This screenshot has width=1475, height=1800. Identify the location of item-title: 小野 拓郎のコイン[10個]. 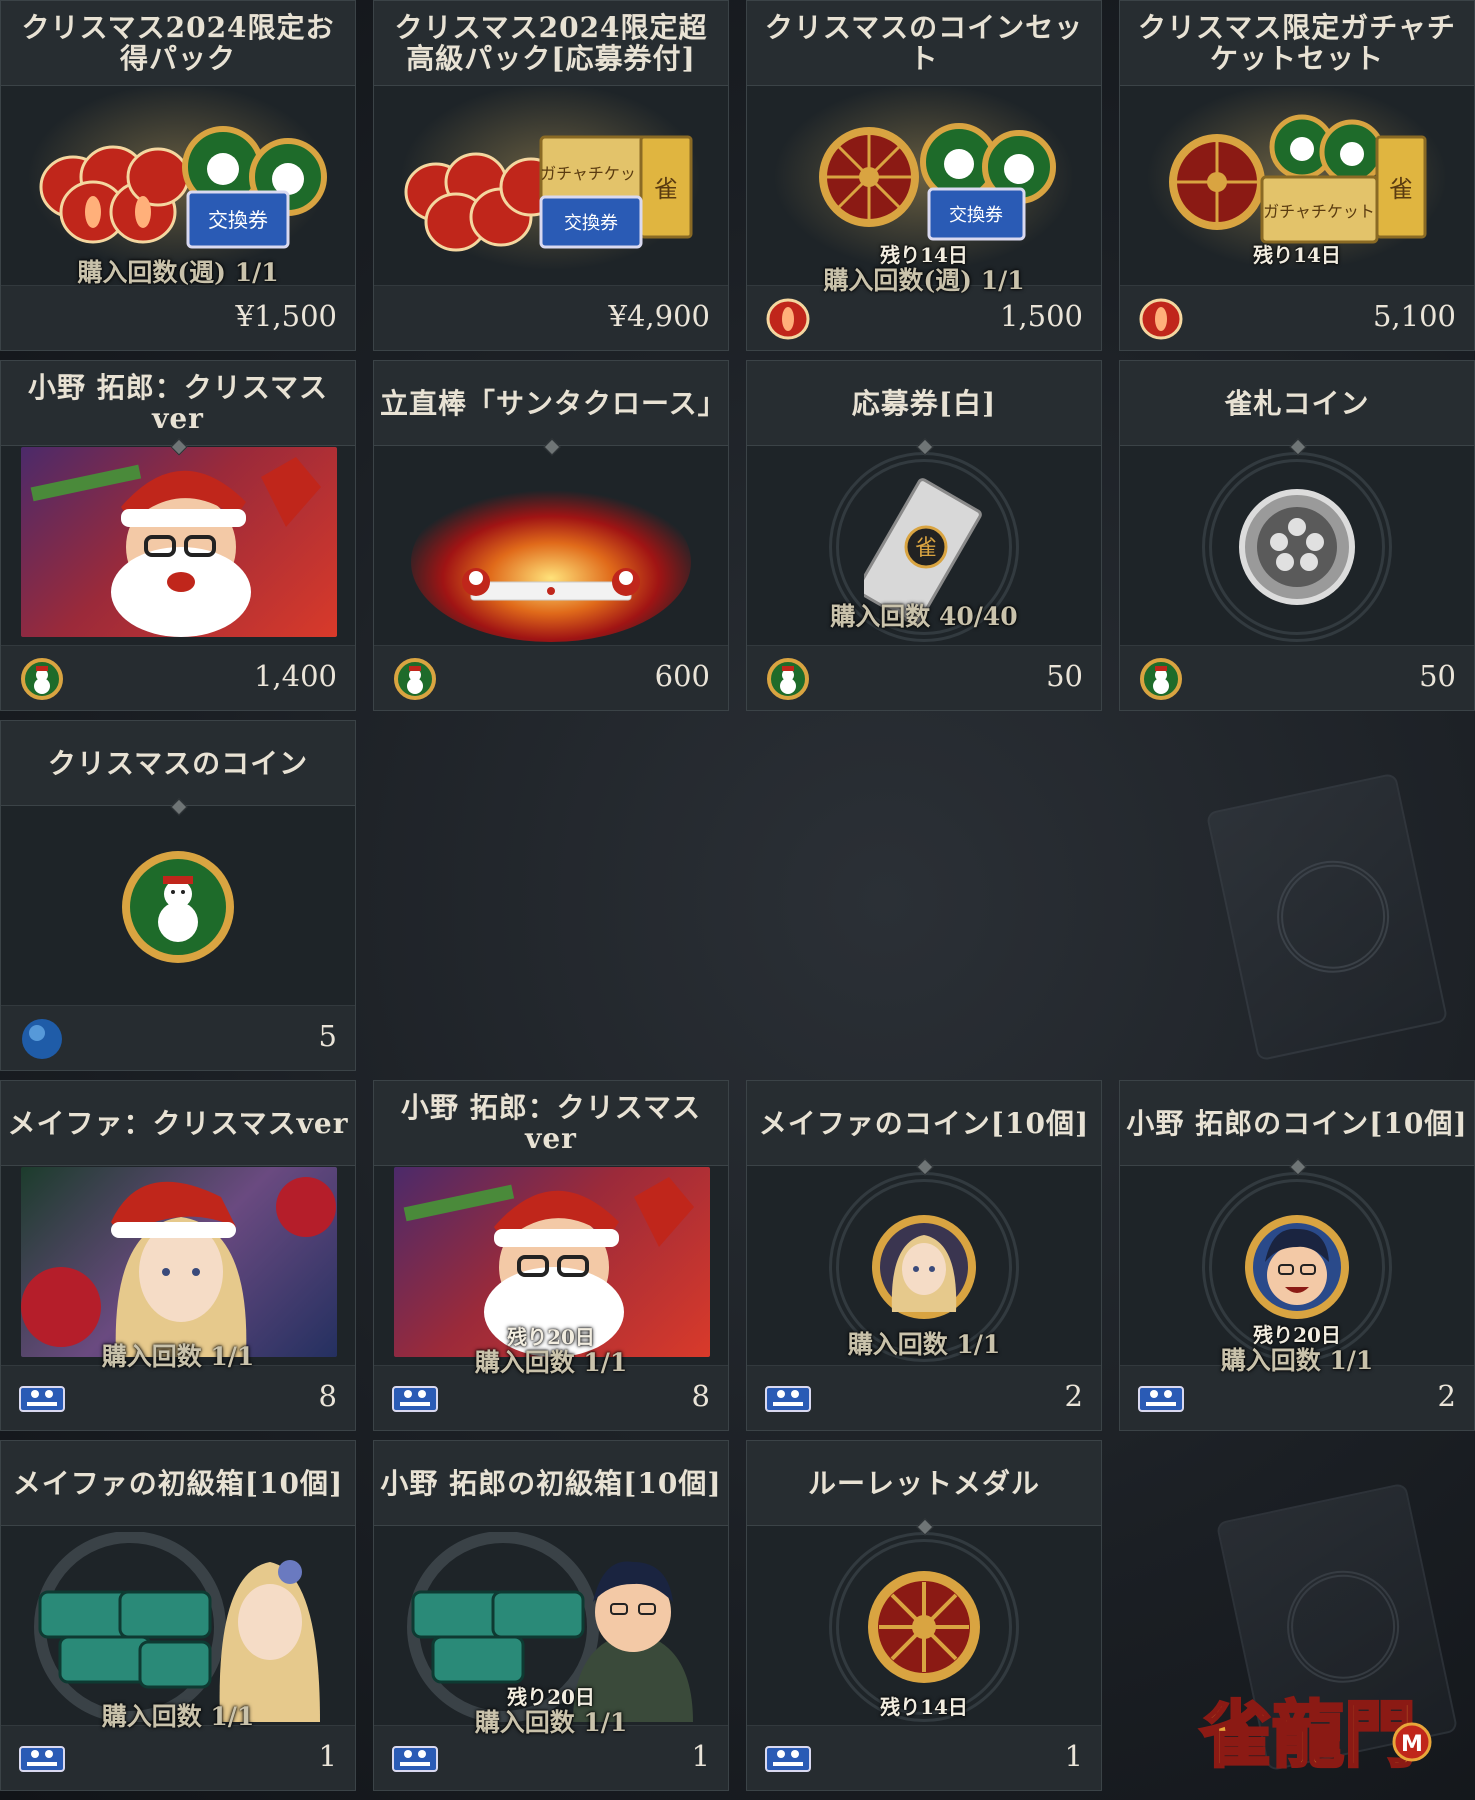
(1297, 1123).